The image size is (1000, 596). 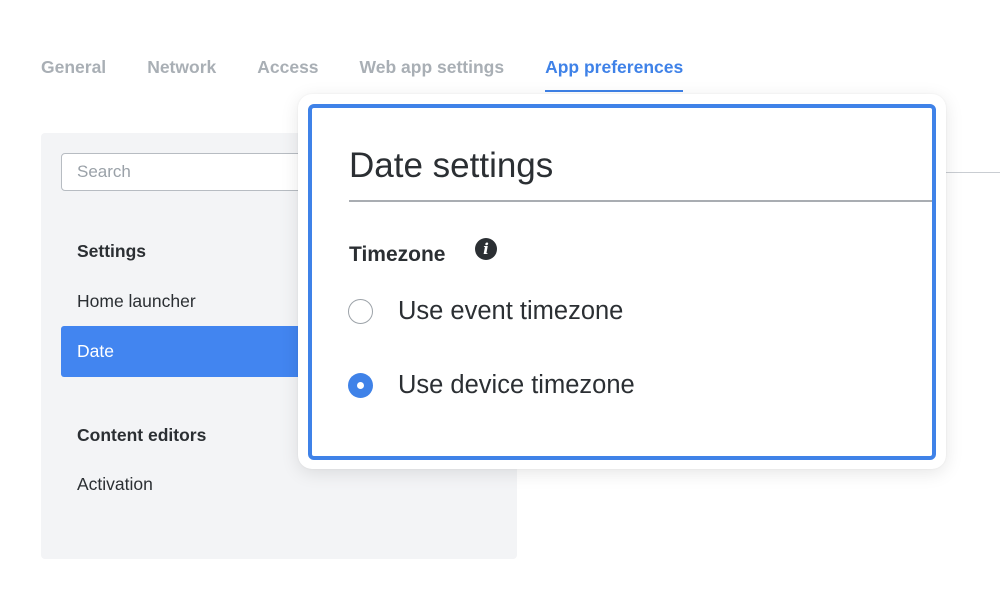 I want to click on info-icon: i, so click(x=486, y=249).